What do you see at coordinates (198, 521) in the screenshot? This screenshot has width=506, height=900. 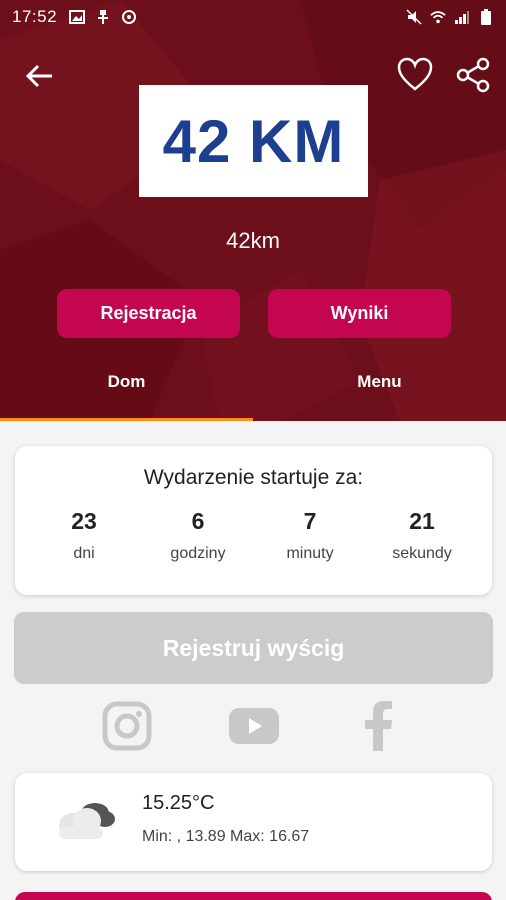 I see `countdown-value: 6` at bounding box center [198, 521].